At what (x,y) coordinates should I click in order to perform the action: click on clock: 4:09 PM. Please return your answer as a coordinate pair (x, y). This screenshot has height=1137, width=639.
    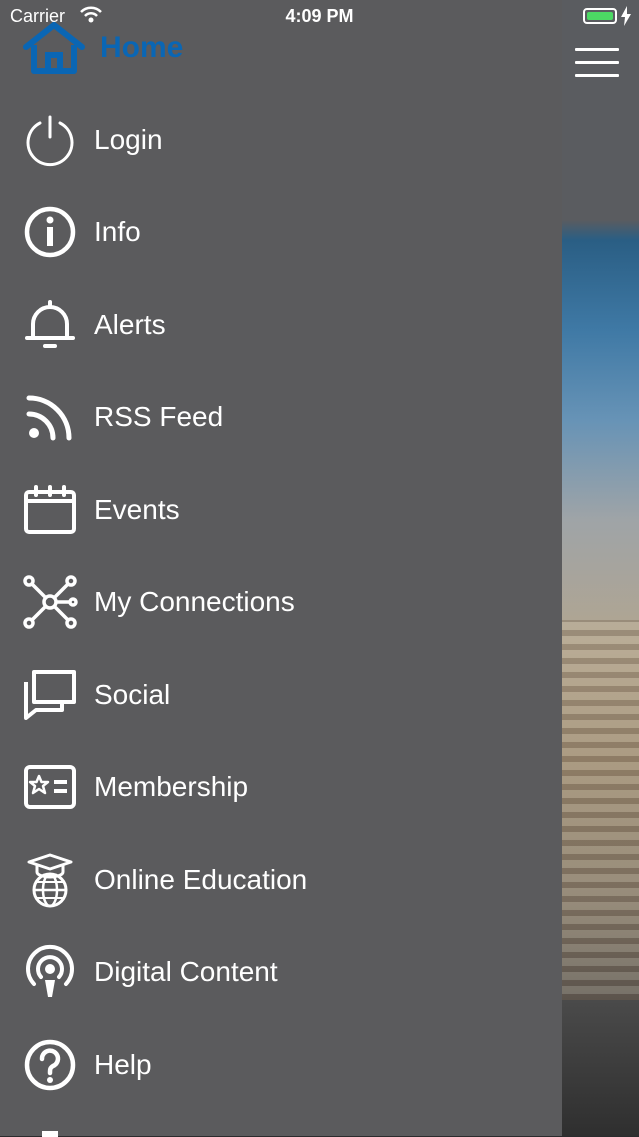
    Looking at the image, I should click on (319, 16).